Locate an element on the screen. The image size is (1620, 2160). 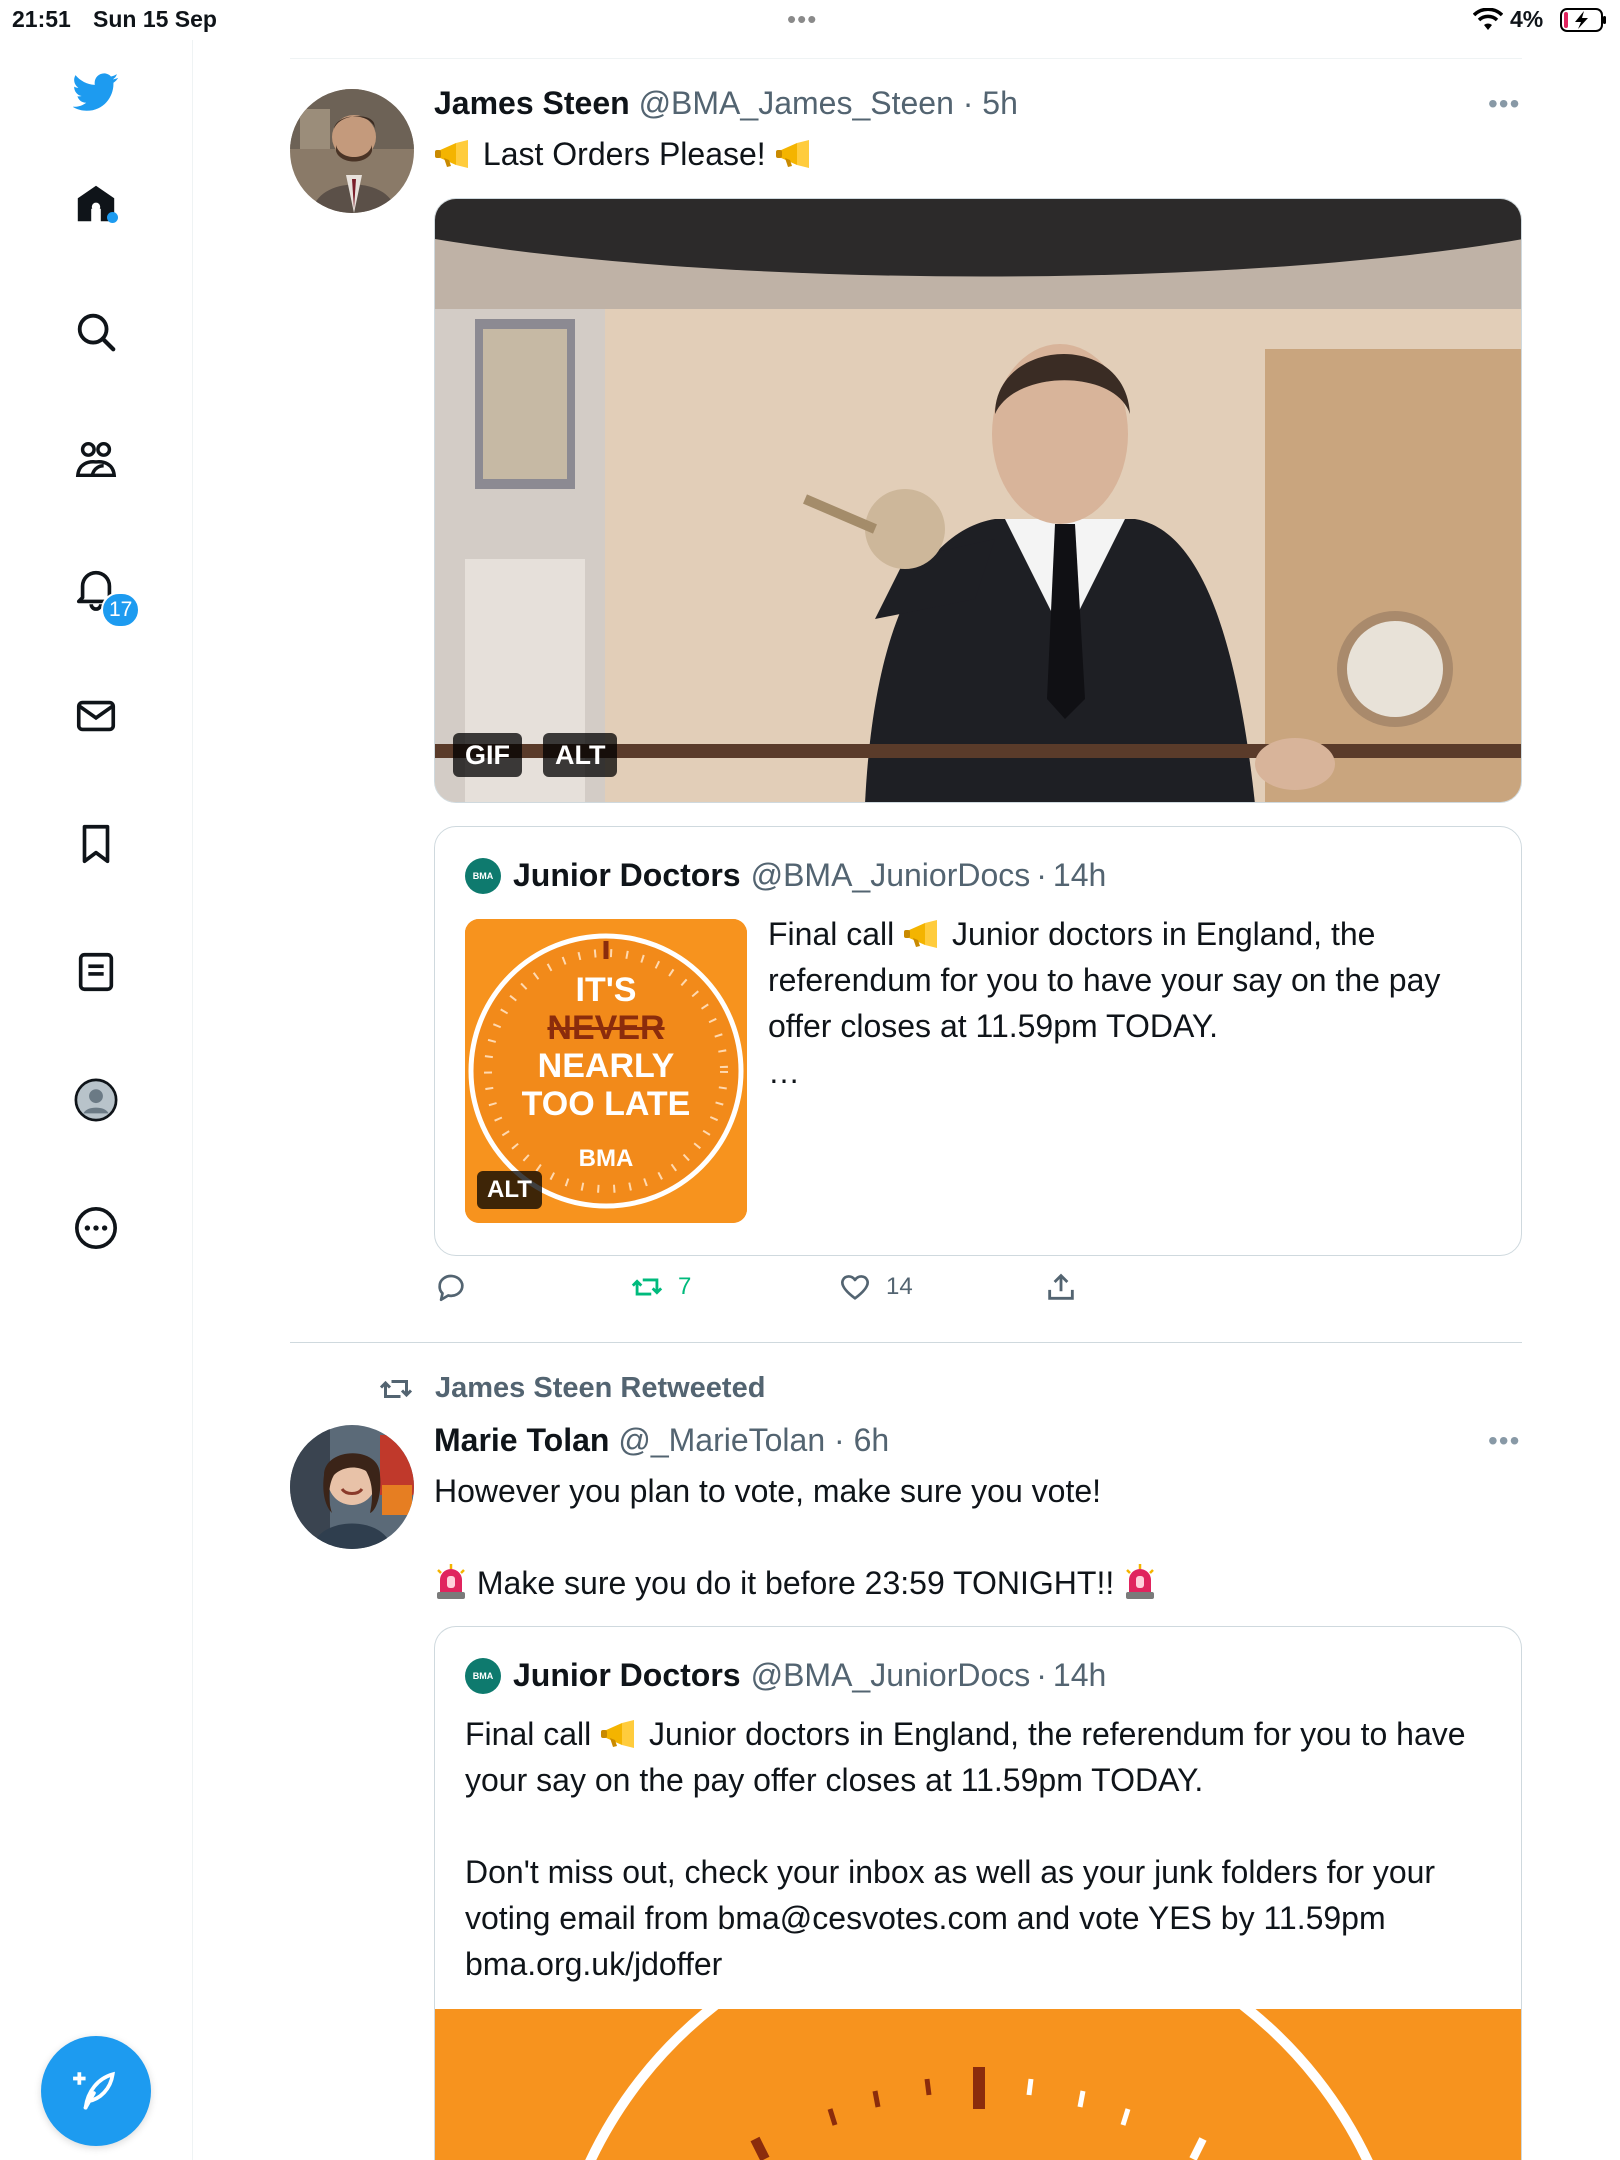
sidebar-item-more is located at coordinates (96, 1228).